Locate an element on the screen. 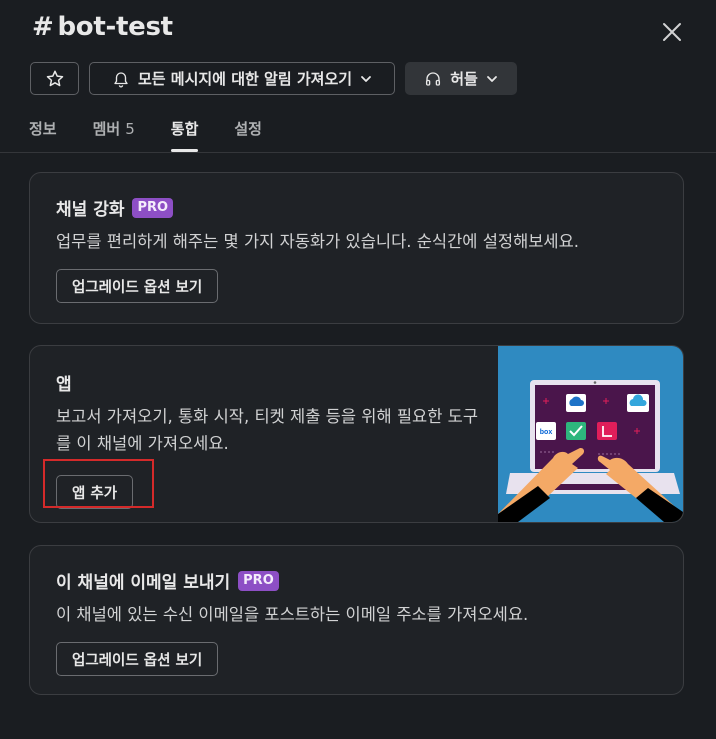 This screenshot has height=739, width=716. tab-integrations: 통합 is located at coordinates (184, 135).